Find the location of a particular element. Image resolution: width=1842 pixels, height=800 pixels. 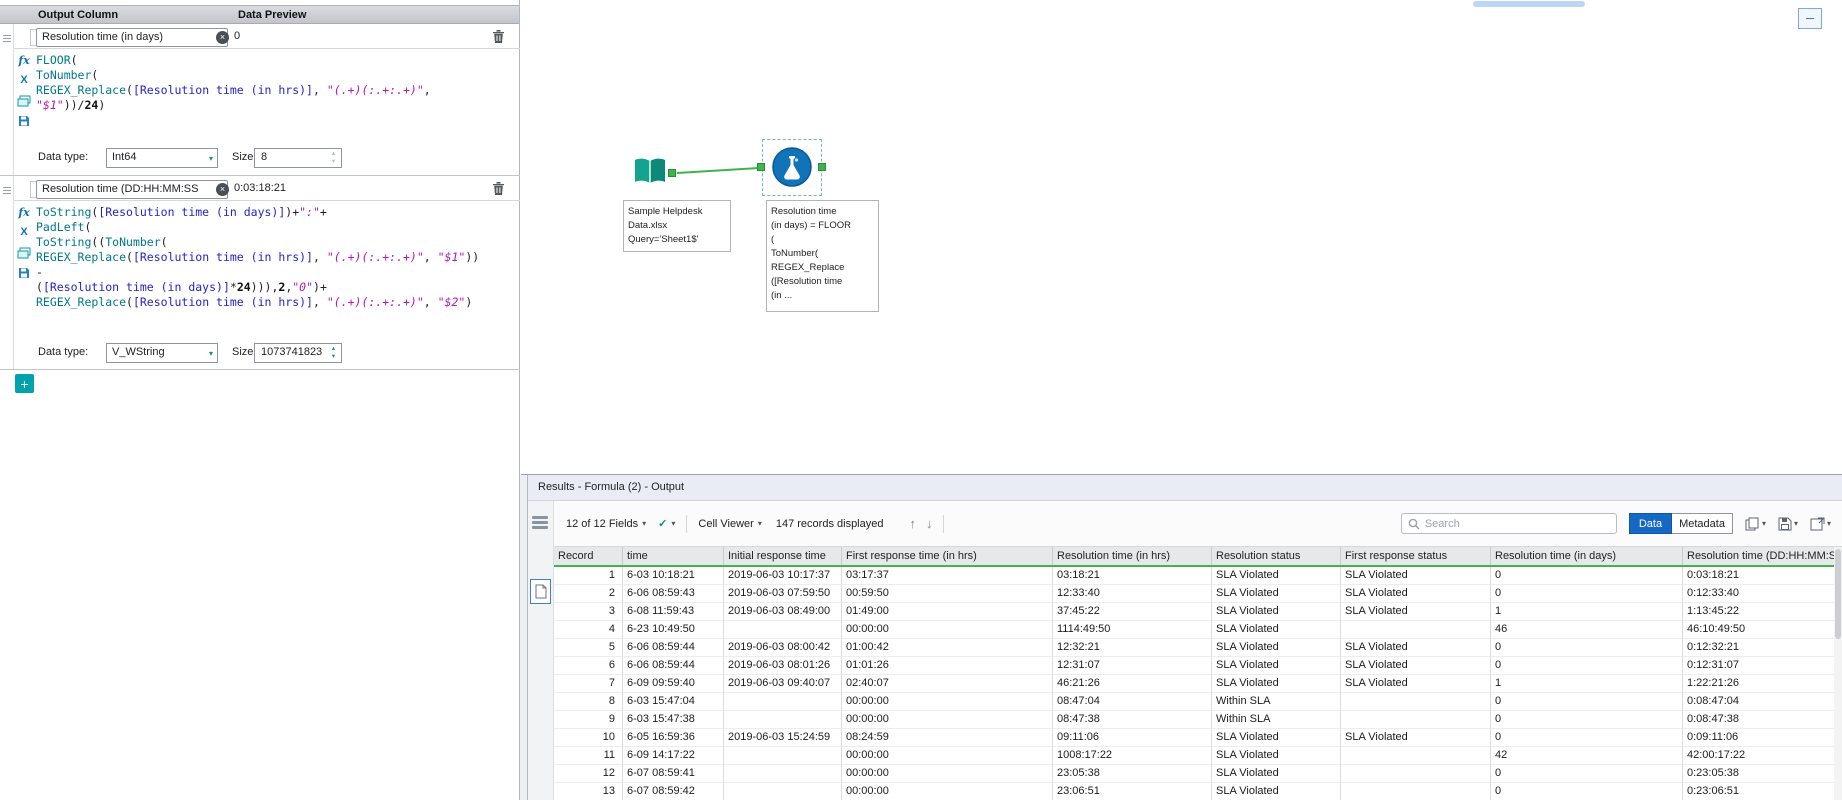

cell: 03:18:21 is located at coordinates (1132, 576).